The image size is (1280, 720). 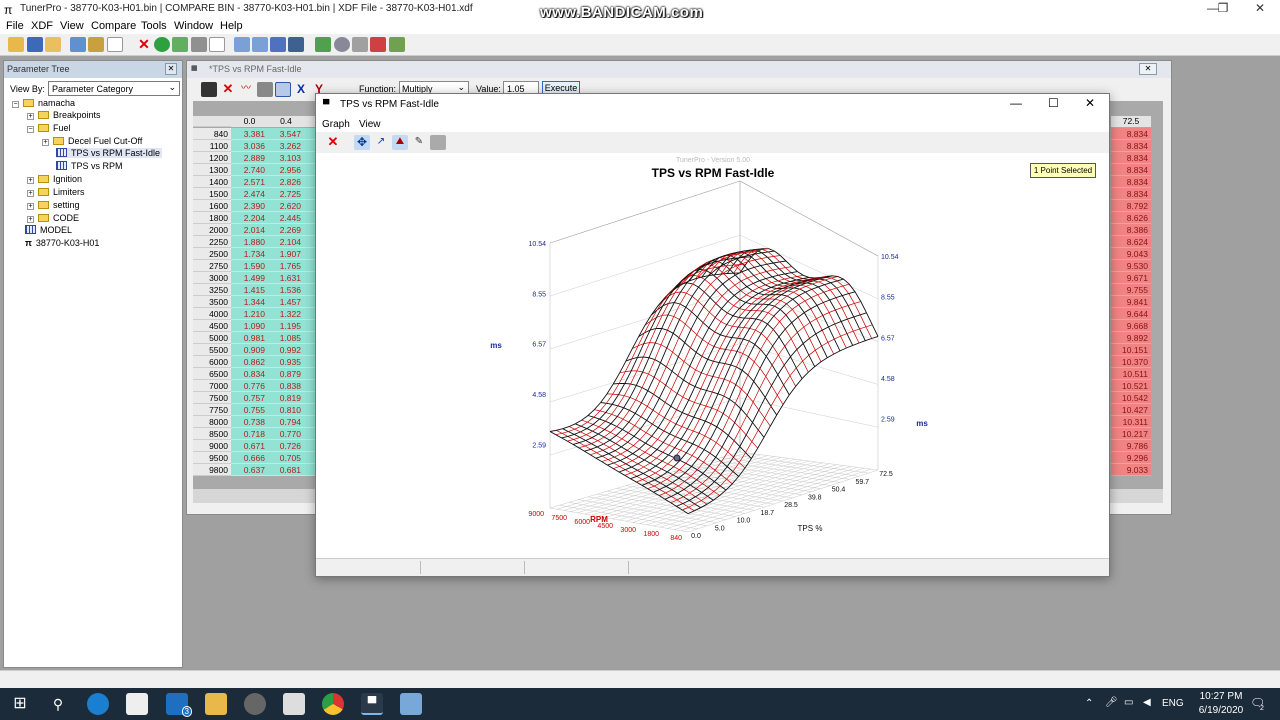 I want to click on table-cell: 10.542, so click(x=1131, y=398).